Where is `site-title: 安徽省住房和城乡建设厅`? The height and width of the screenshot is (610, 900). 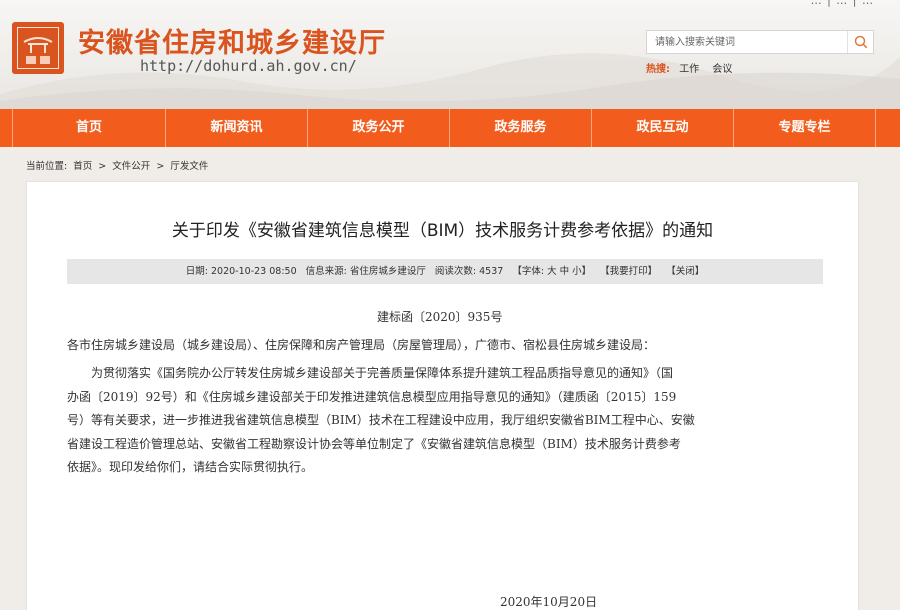
site-title: 安徽省住房和城乡建设厅 is located at coordinates (232, 40).